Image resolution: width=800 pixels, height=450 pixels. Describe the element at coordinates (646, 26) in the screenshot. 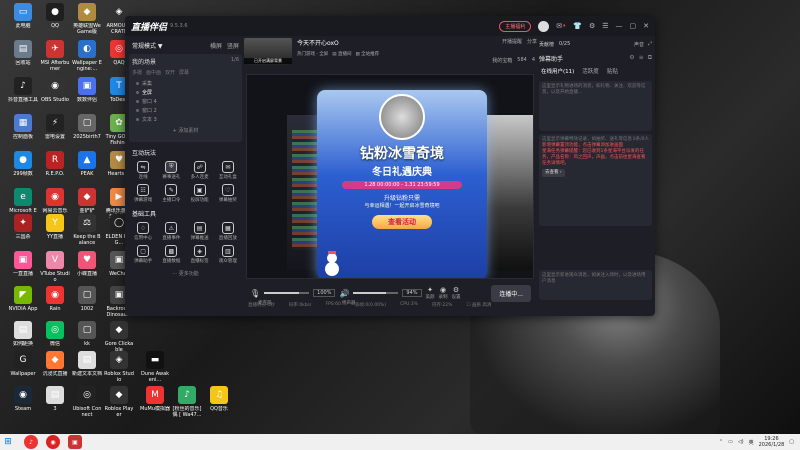

I see `close-icon: ✕` at that location.